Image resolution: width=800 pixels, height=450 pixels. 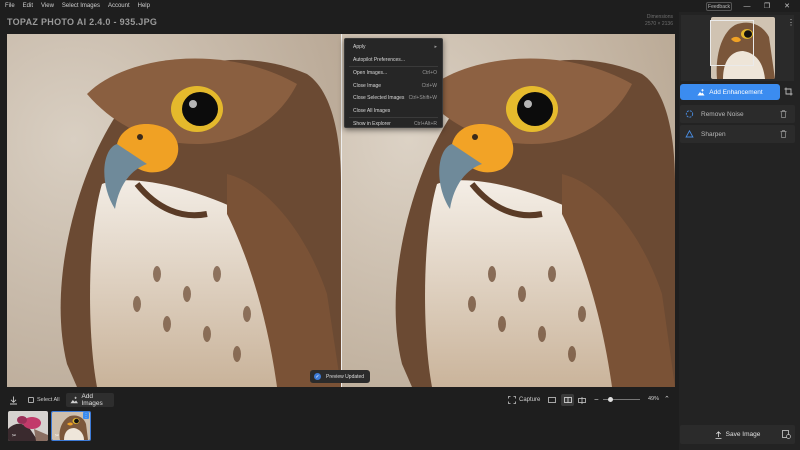 I want to click on upload-icon, so click(x=718, y=434).